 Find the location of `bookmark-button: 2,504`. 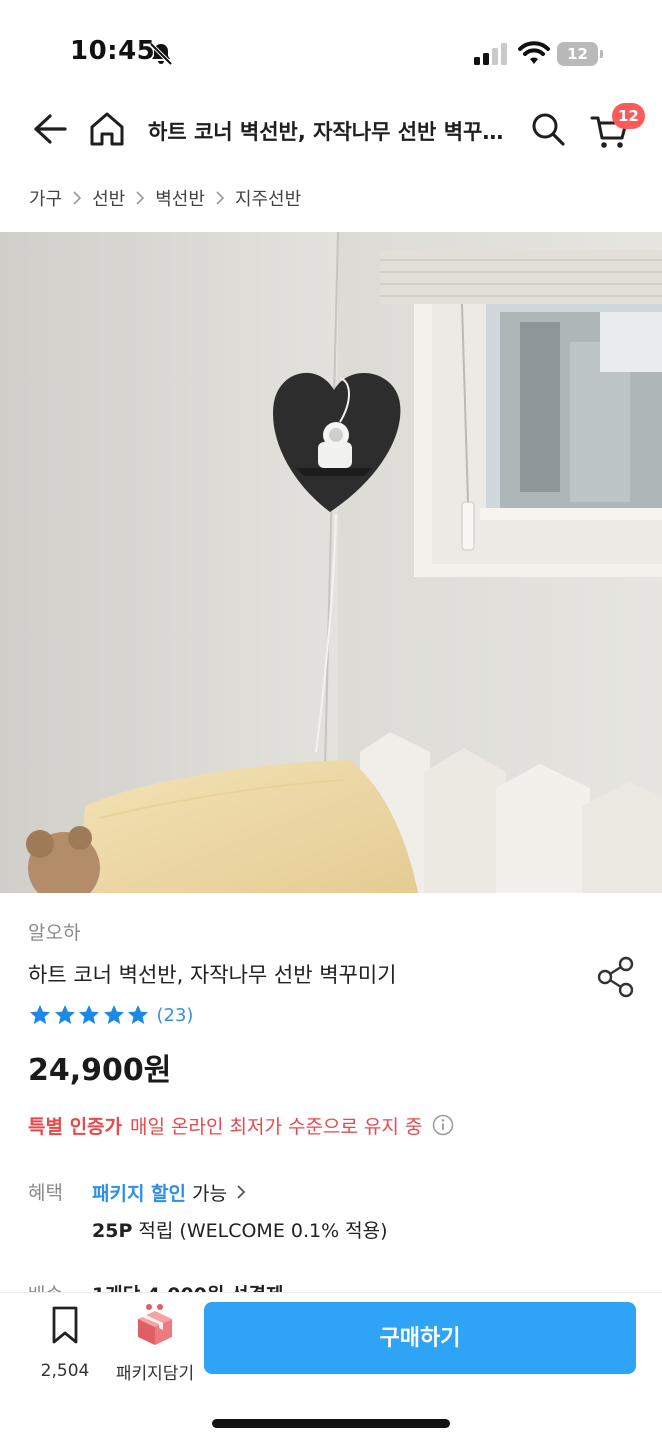

bookmark-button: 2,504 is located at coordinates (65, 1343).